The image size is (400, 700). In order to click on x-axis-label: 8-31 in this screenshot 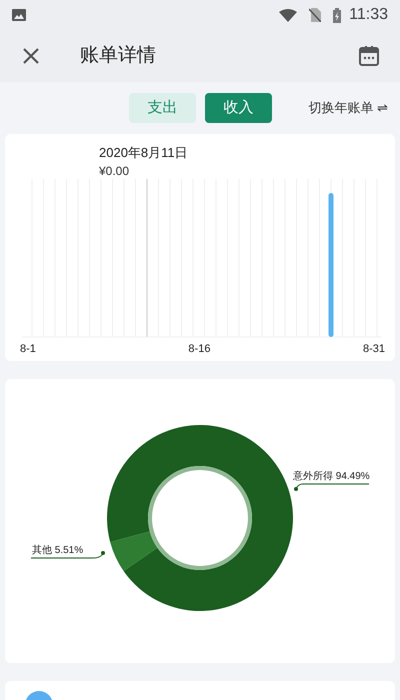, I will do `click(373, 349)`.